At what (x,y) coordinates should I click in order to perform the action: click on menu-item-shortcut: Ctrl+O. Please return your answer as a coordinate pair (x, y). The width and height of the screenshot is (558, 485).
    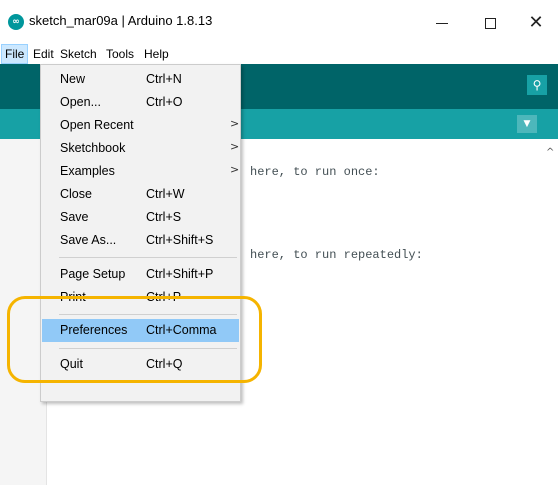
    Looking at the image, I should click on (164, 102).